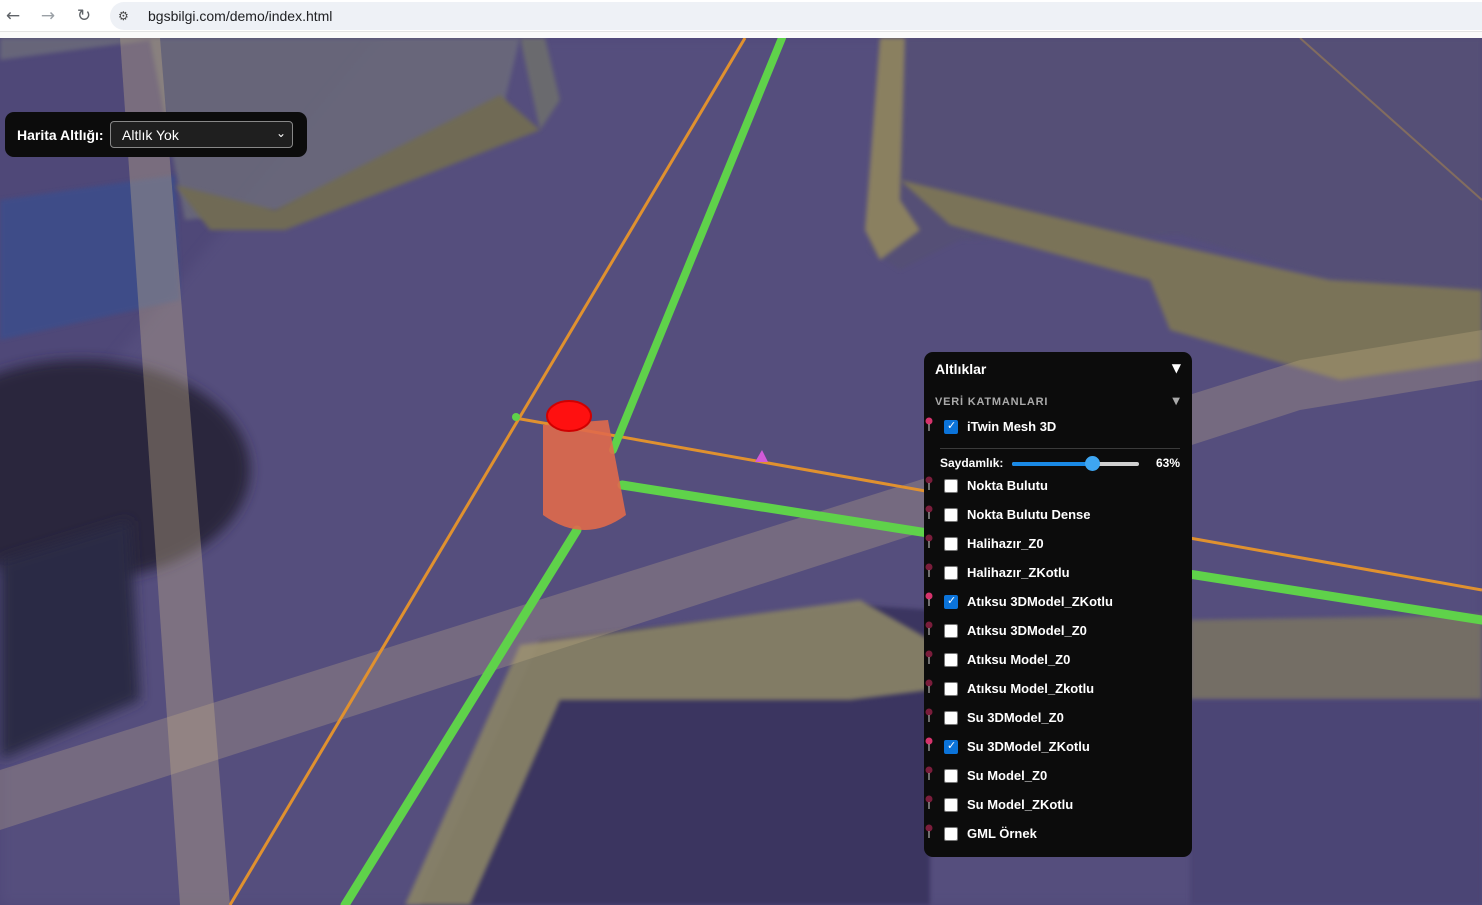  What do you see at coordinates (1058, 428) in the screenshot?
I see `layer-row: ✓ iTwin Mesh 3D` at bounding box center [1058, 428].